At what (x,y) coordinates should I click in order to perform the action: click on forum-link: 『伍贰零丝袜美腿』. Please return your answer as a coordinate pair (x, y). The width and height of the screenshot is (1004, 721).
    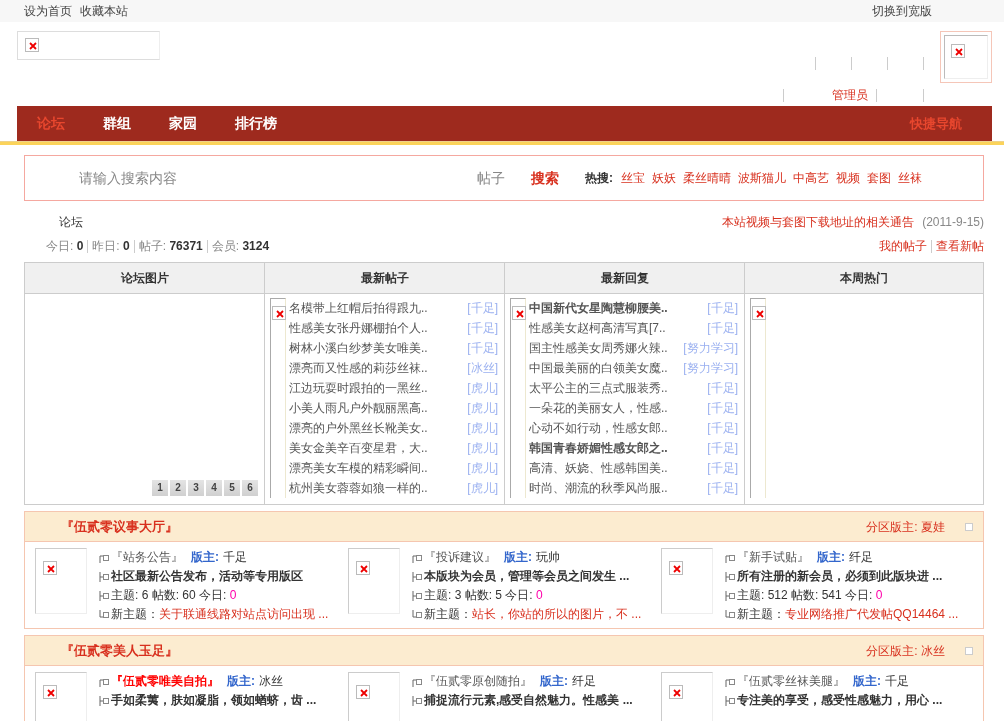
    Looking at the image, I should click on (791, 681).